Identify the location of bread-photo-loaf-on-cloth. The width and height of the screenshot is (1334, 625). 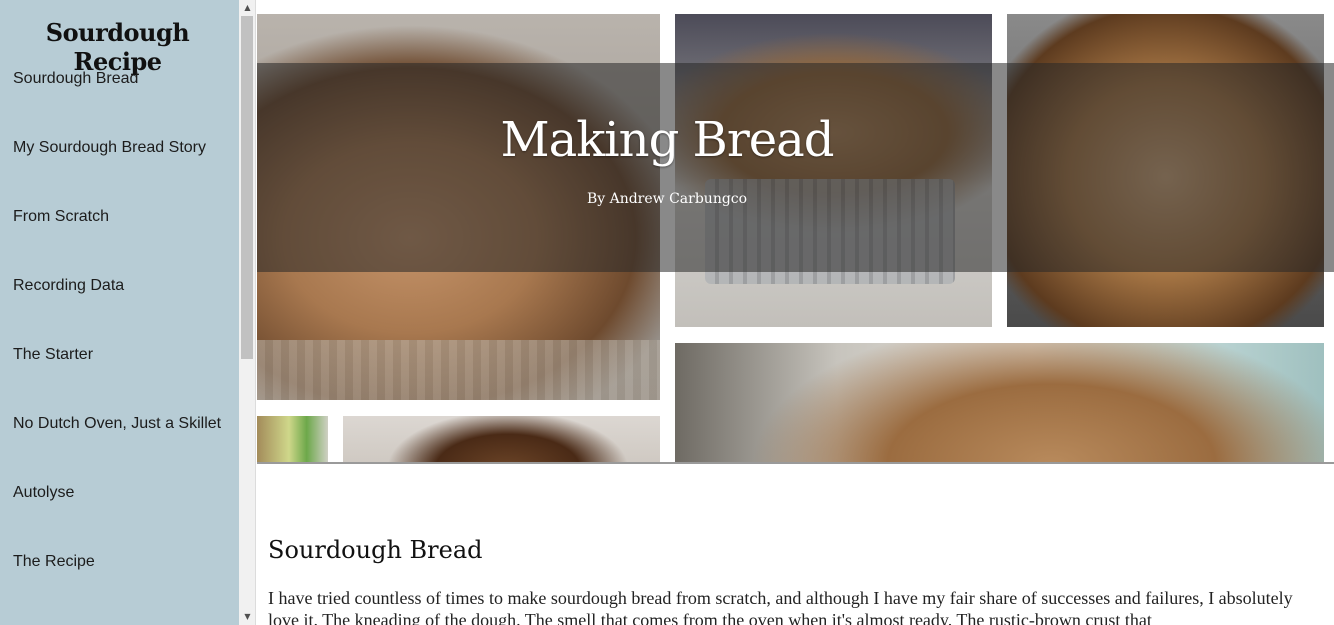
(999, 402).